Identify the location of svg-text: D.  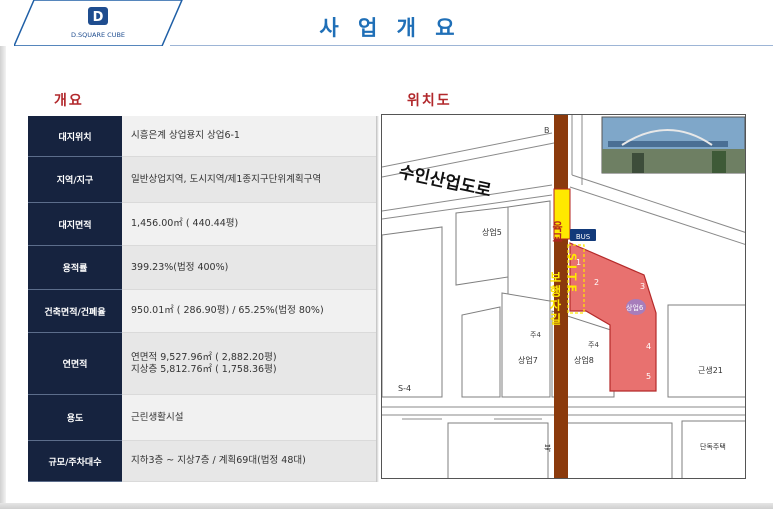
(98, 17).